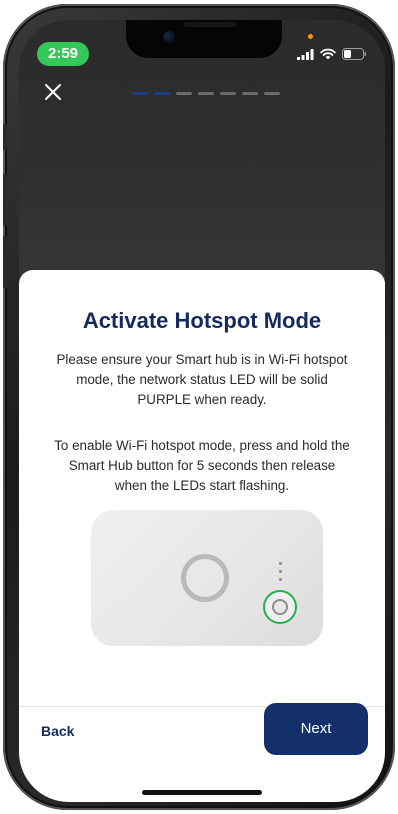 This screenshot has height=814, width=398. I want to click on back-button: Back, so click(57, 731).